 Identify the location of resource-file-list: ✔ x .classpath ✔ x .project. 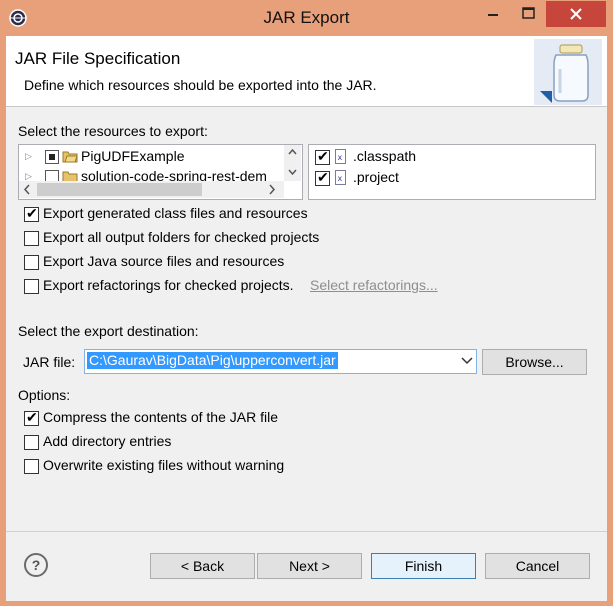
(452, 172).